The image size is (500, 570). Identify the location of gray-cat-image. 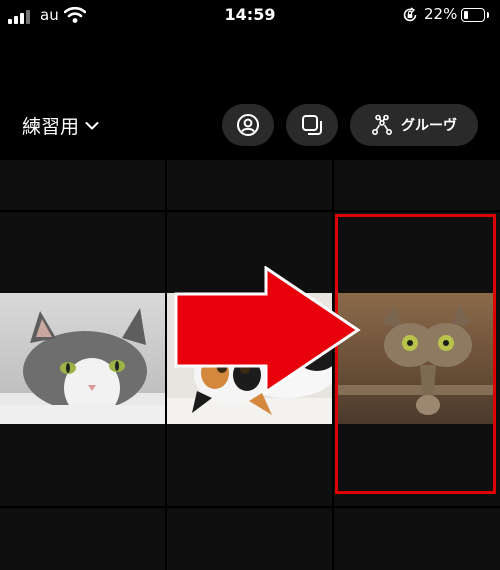
(82, 358).